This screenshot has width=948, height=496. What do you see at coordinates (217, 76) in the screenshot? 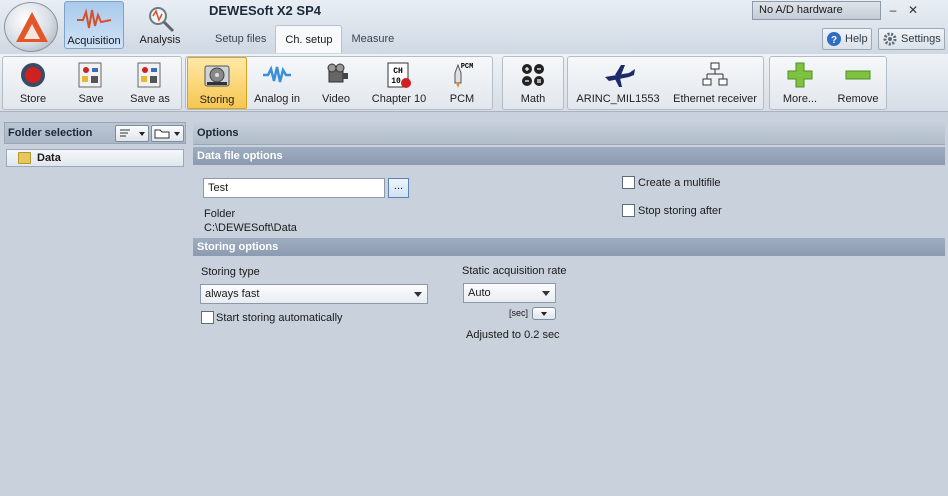
I see `hard-disk-icon` at bounding box center [217, 76].